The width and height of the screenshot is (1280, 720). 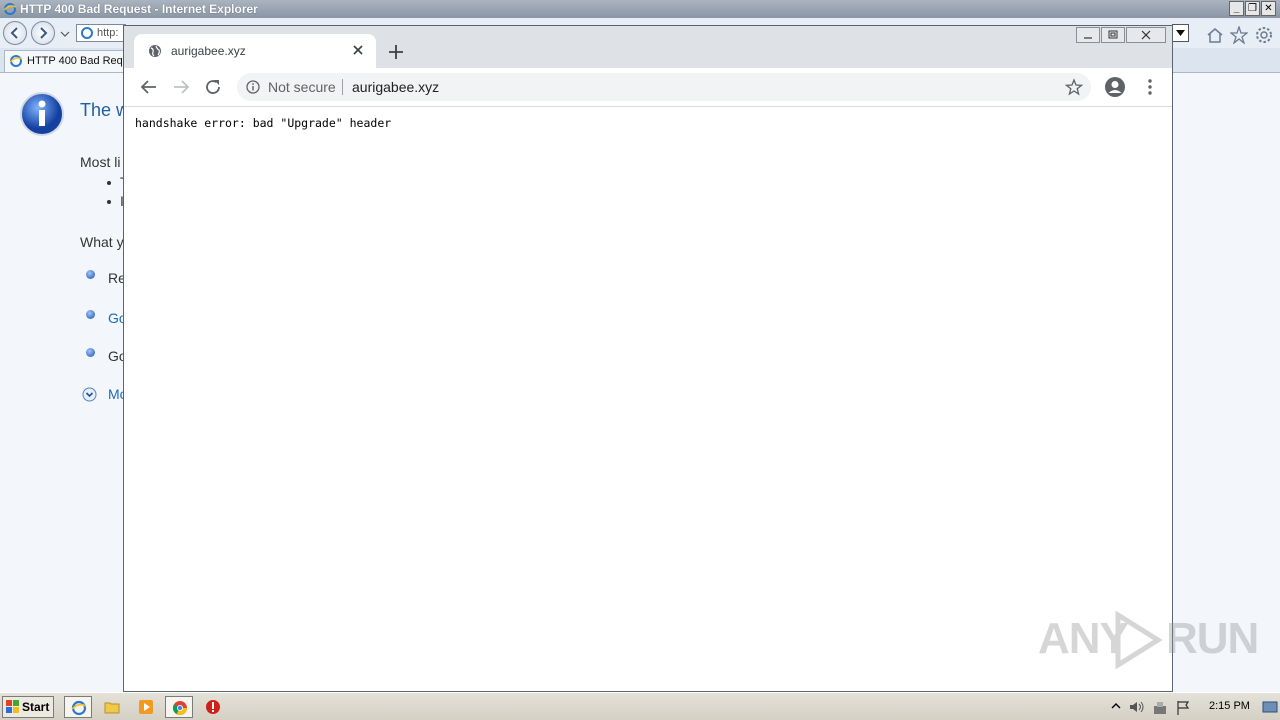 I want to click on start-button: Start, so click(x=28, y=707).